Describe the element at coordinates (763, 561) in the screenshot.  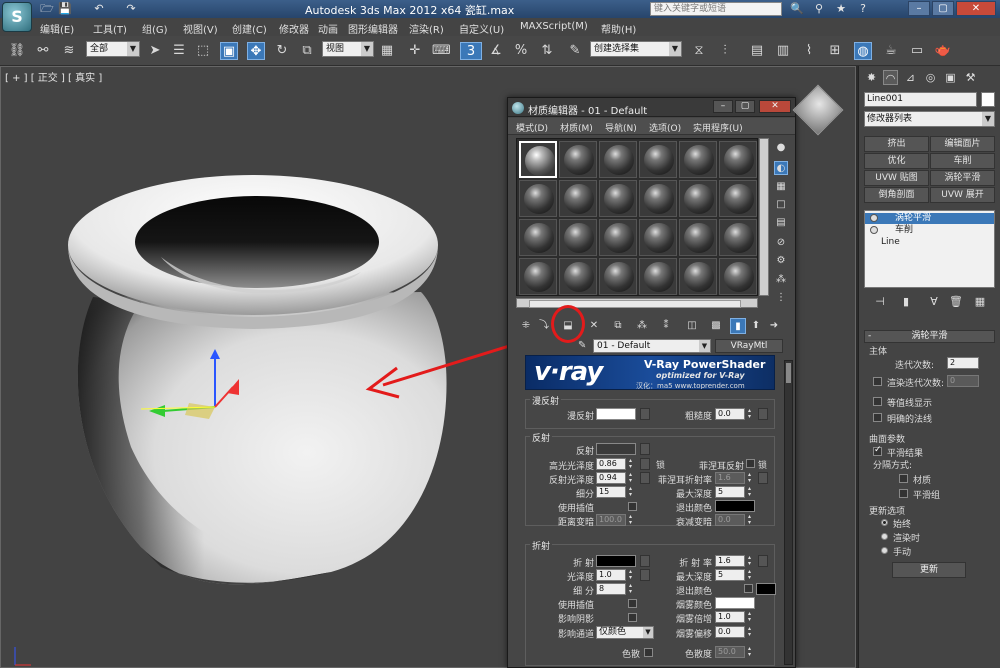
I see `ior-map-button` at that location.